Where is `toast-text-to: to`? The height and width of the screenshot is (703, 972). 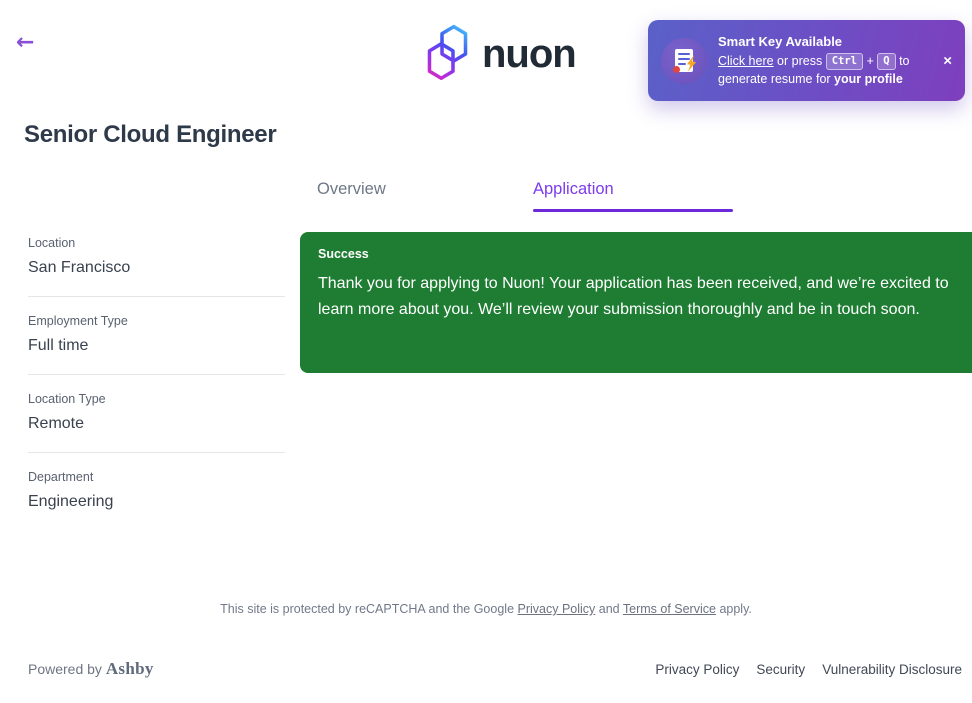
toast-text-to: to is located at coordinates (902, 61).